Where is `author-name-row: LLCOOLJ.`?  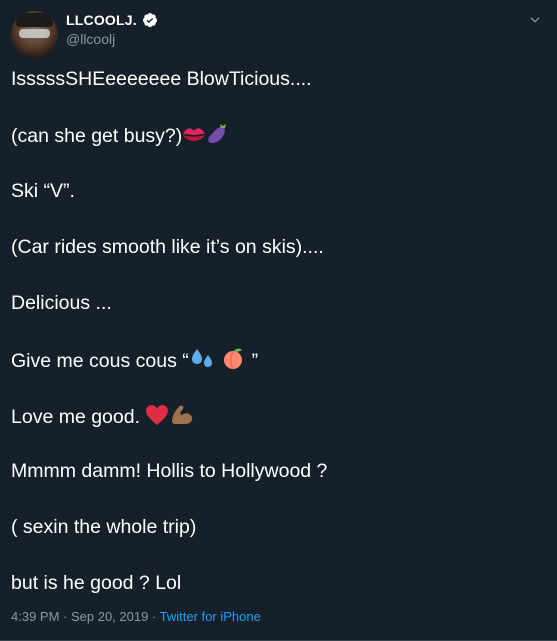 author-name-row: LLCOOLJ. is located at coordinates (112, 20).